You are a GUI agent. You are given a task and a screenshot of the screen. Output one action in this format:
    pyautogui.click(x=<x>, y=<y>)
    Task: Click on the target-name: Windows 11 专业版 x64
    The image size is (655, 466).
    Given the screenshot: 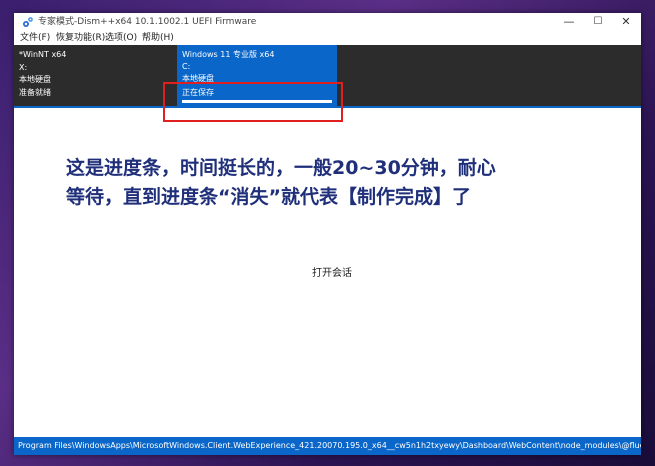 What is the action you would take?
    pyautogui.click(x=228, y=54)
    